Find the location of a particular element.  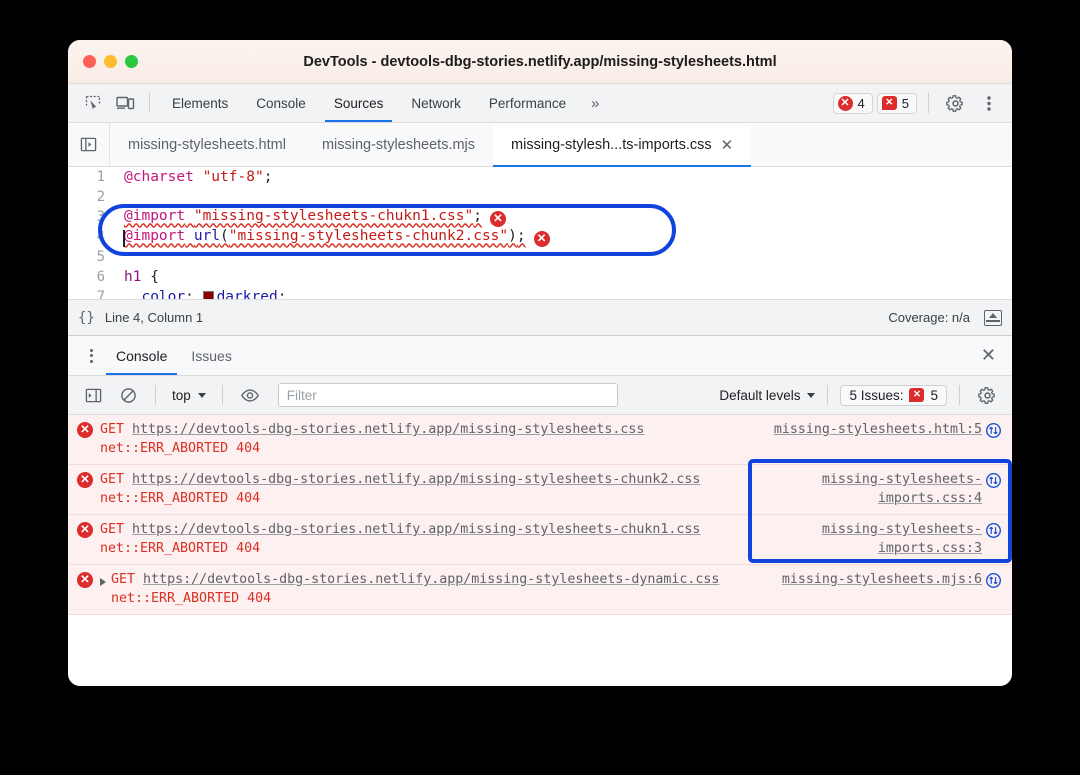

dock-to-bottom-icon is located at coordinates (993, 317).